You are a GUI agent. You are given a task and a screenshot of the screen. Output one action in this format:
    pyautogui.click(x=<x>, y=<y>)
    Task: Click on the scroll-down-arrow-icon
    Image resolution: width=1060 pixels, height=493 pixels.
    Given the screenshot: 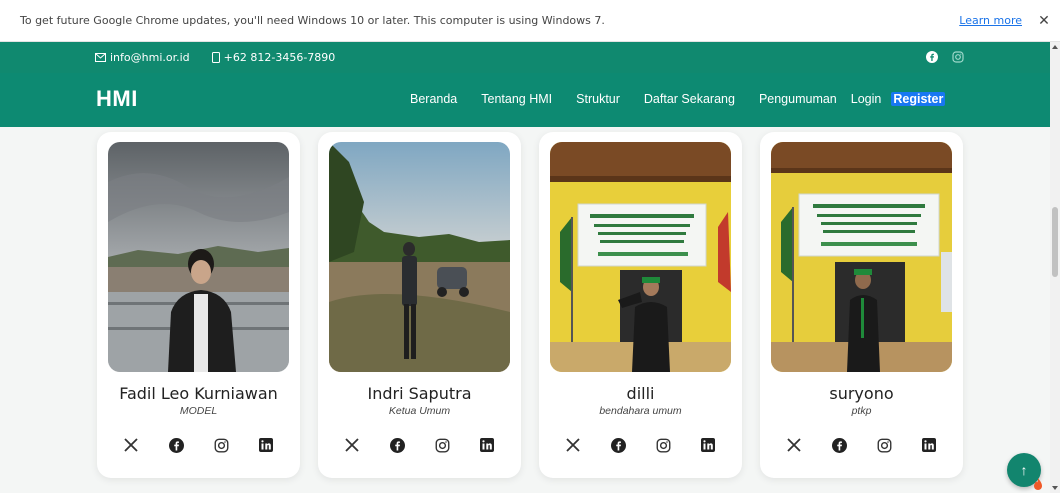 What is the action you would take?
    pyautogui.click(x=1055, y=488)
    